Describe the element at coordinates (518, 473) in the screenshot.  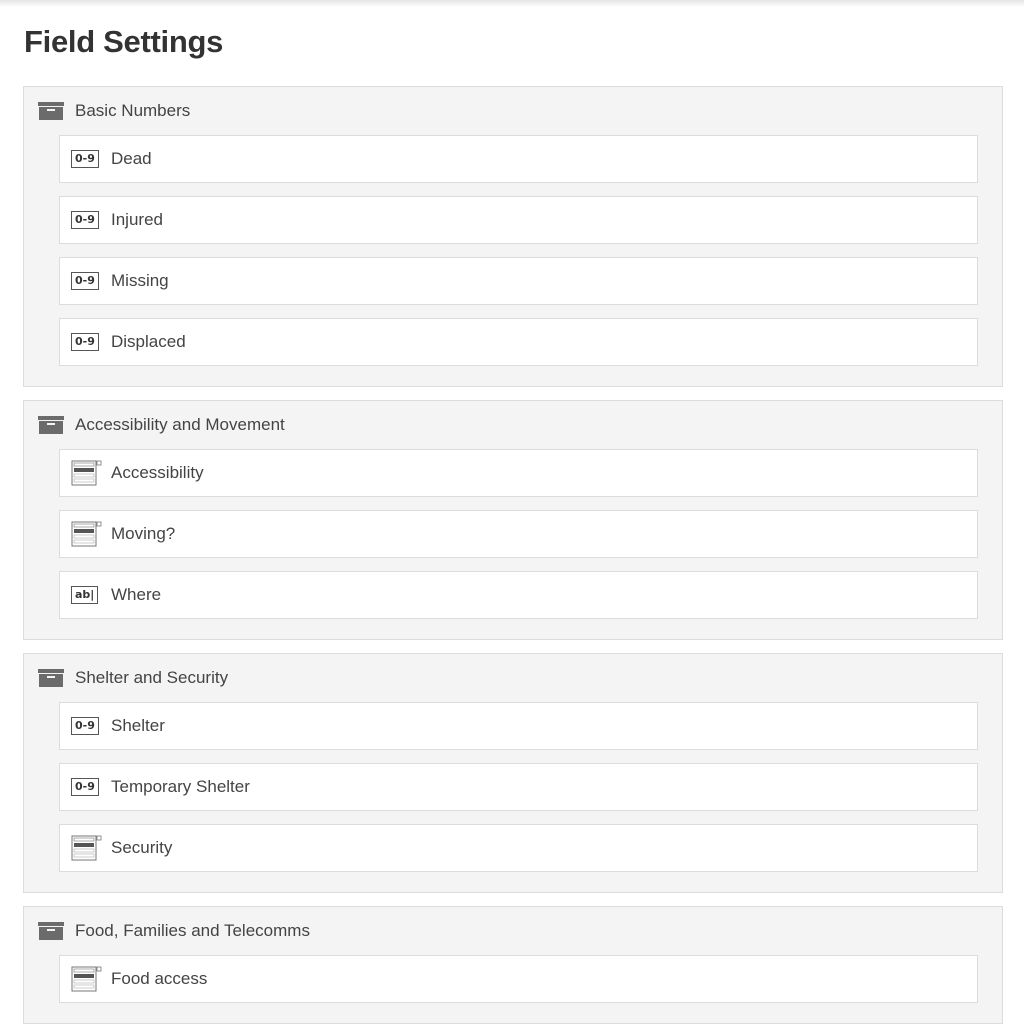
I see `field-row: Accessibility` at that location.